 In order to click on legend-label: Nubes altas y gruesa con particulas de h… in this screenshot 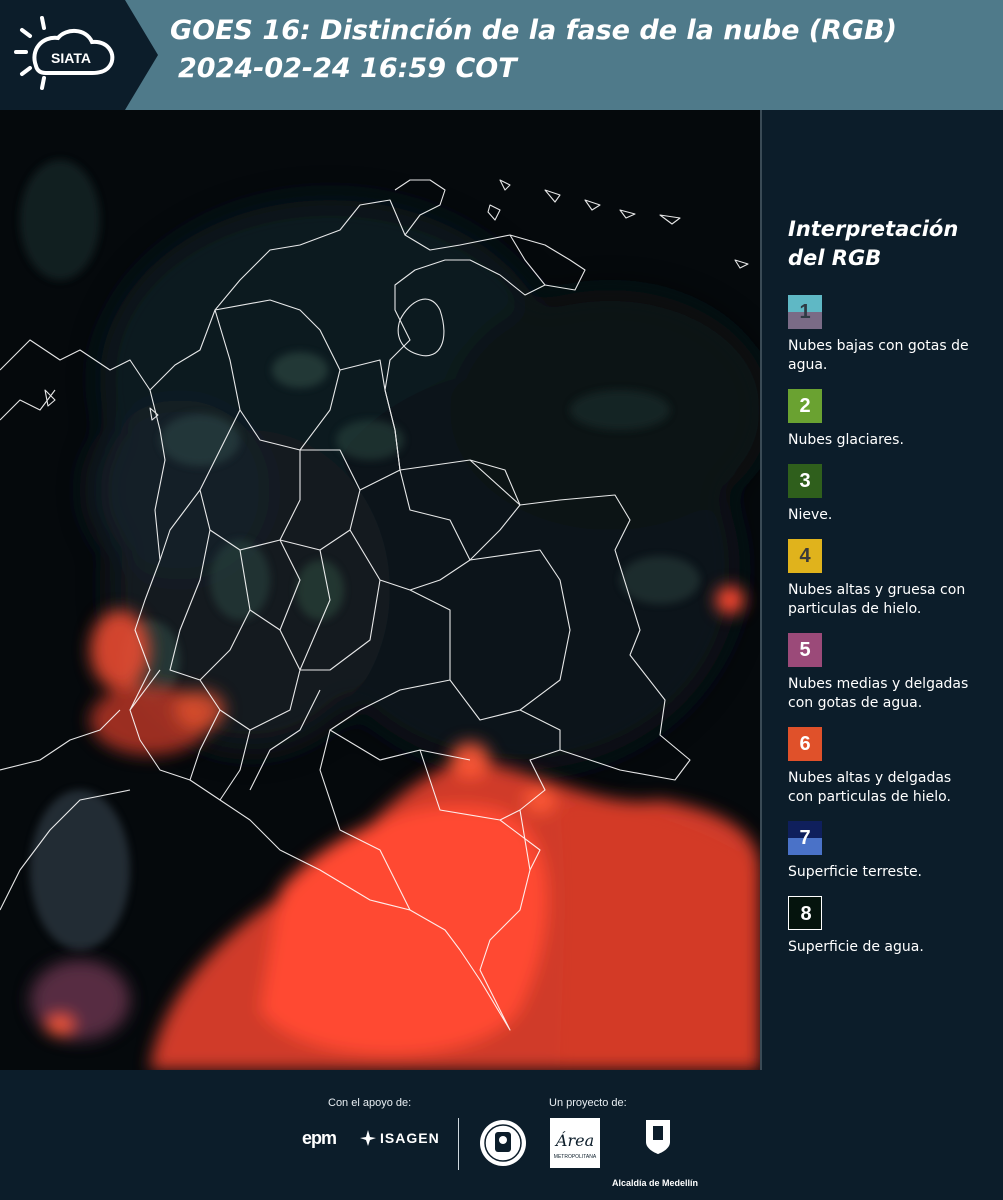, I will do `click(877, 599)`.